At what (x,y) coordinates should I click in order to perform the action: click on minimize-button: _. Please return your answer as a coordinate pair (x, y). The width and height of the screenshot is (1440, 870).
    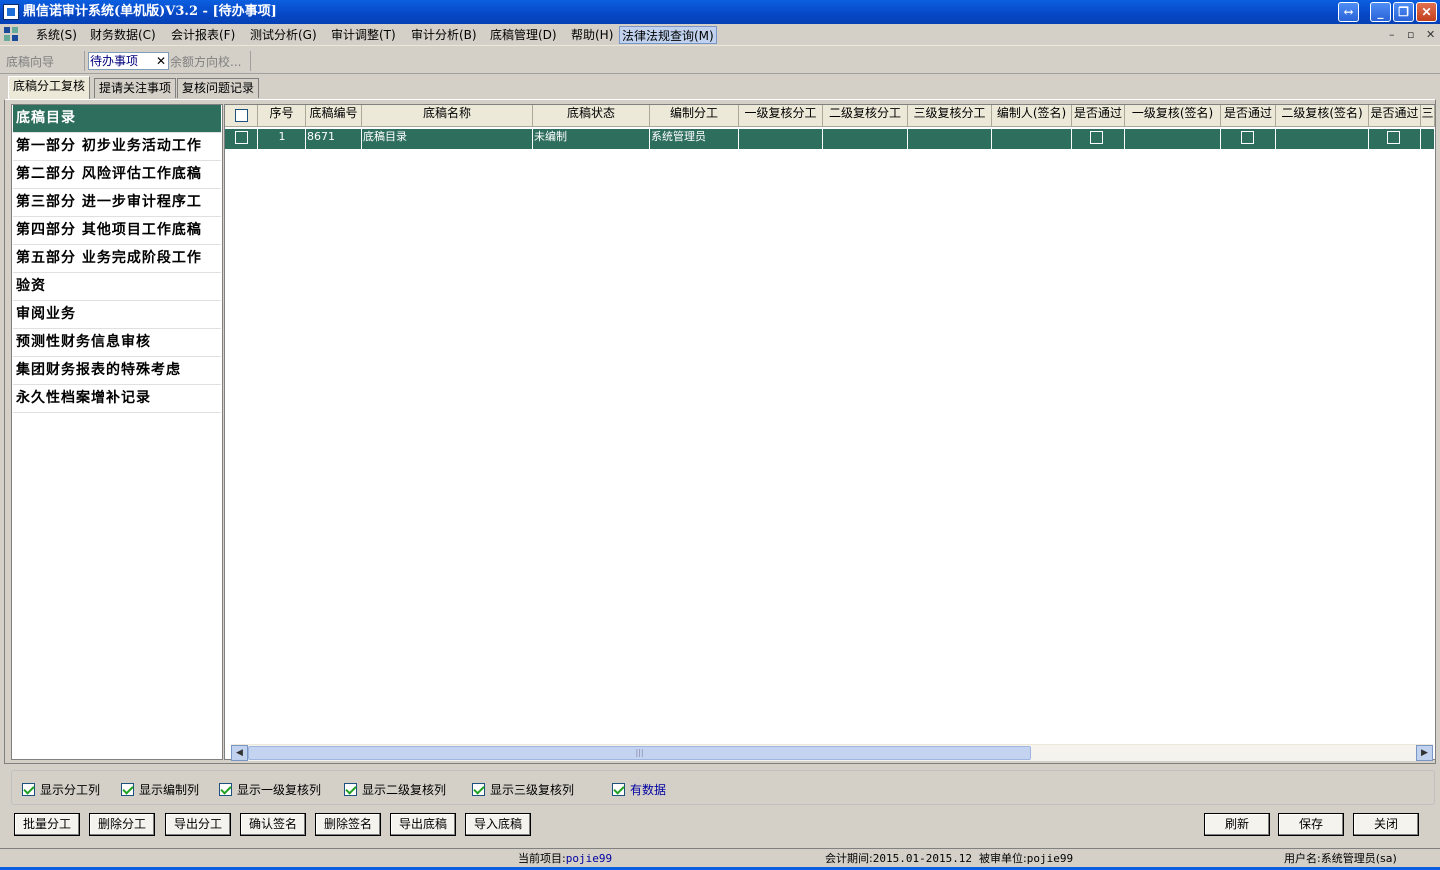
    Looking at the image, I should click on (1380, 12).